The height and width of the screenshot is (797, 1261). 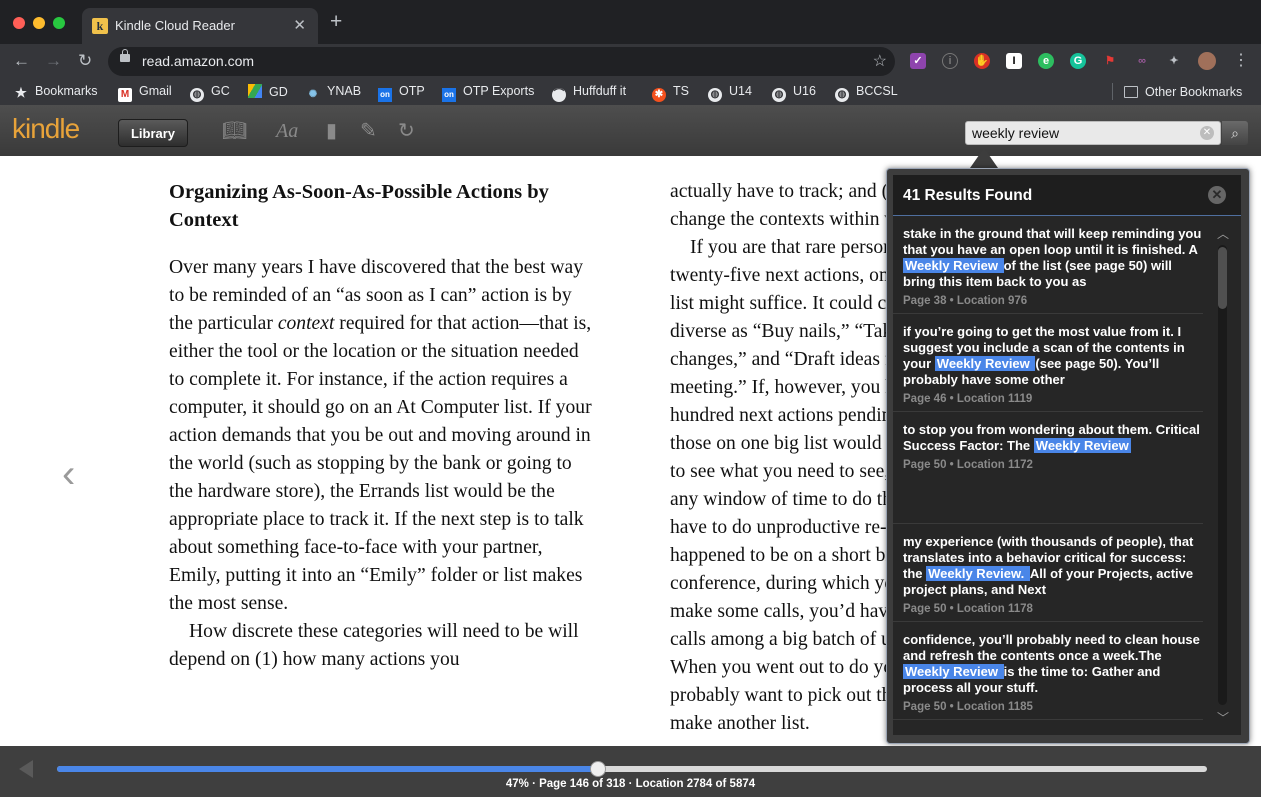 What do you see at coordinates (730, 93) in the screenshot?
I see `bookmark-u14: ◍ U14` at bounding box center [730, 93].